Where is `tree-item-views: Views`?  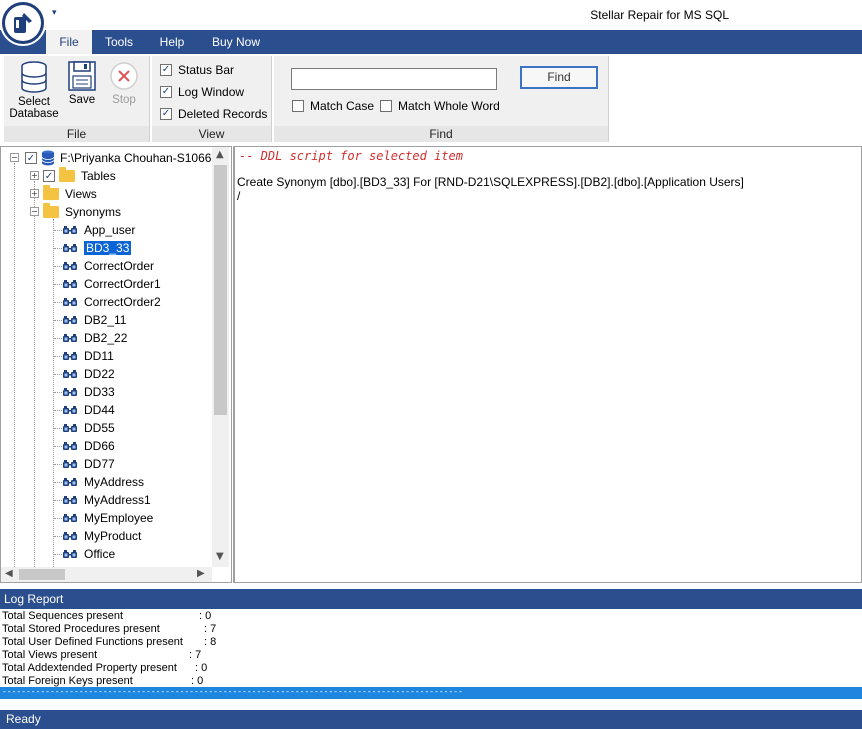
tree-item-views: Views is located at coordinates (70, 194).